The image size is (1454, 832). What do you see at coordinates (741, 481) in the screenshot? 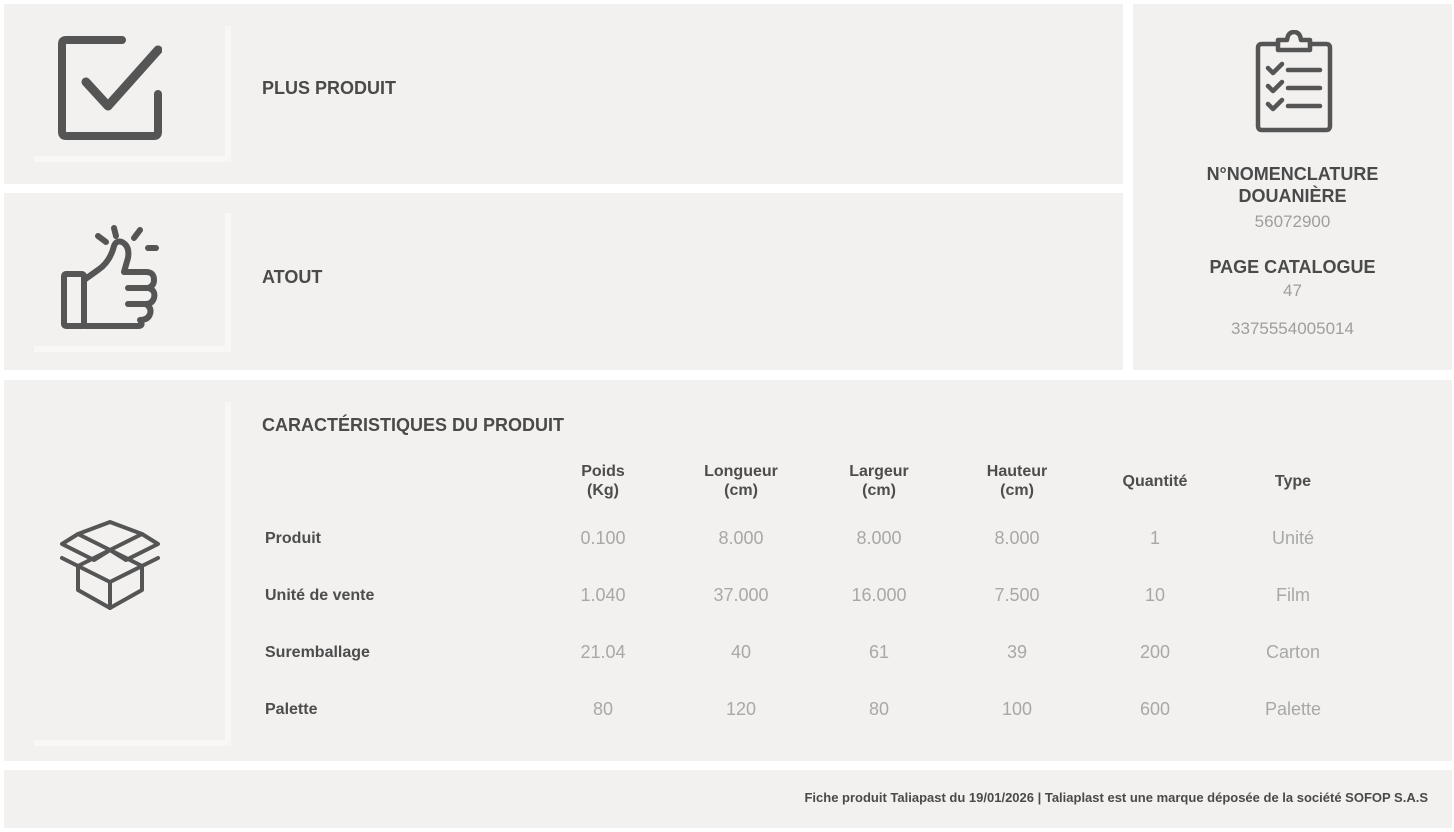
I see `header-longueur: Longueur (cm)` at bounding box center [741, 481].